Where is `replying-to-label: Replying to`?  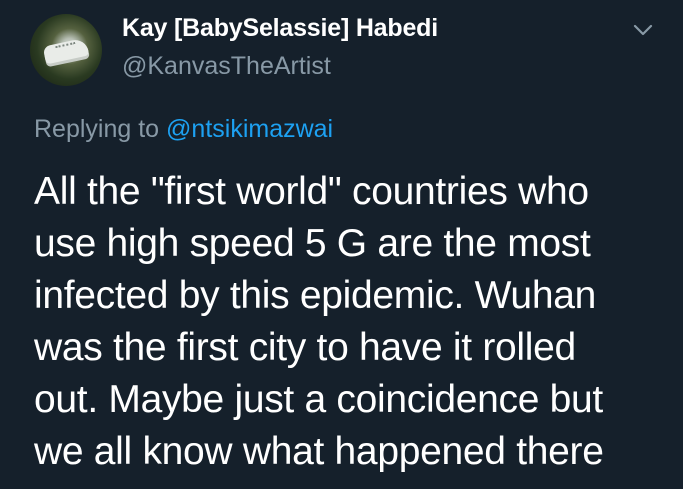 replying-to-label: Replying to is located at coordinates (100, 129).